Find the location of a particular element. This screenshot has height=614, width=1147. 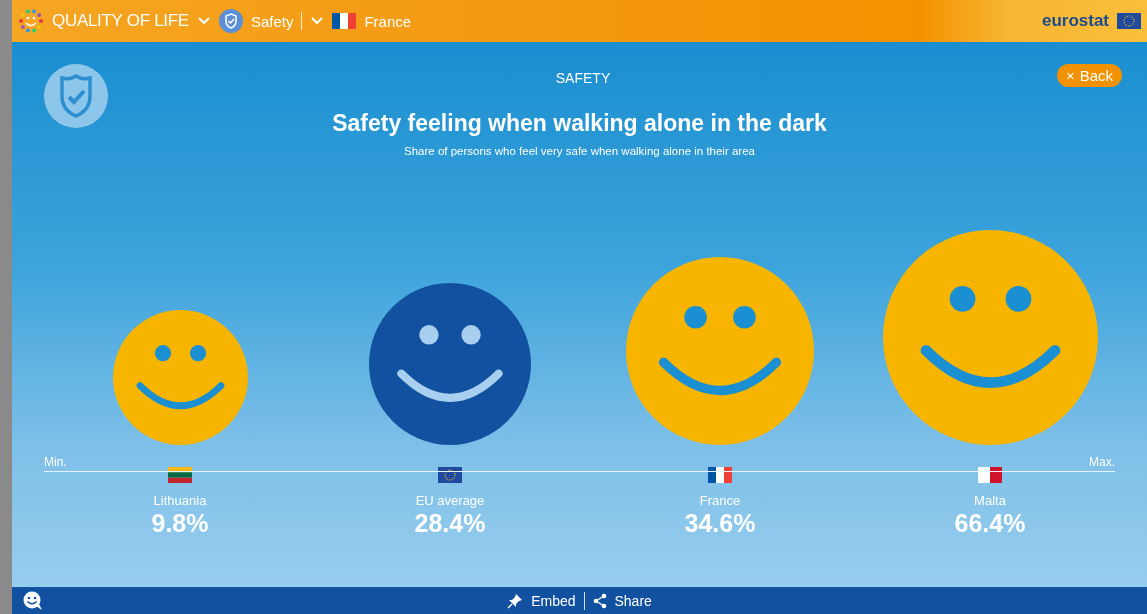

percentage-value: 66.4% is located at coordinates (990, 523).